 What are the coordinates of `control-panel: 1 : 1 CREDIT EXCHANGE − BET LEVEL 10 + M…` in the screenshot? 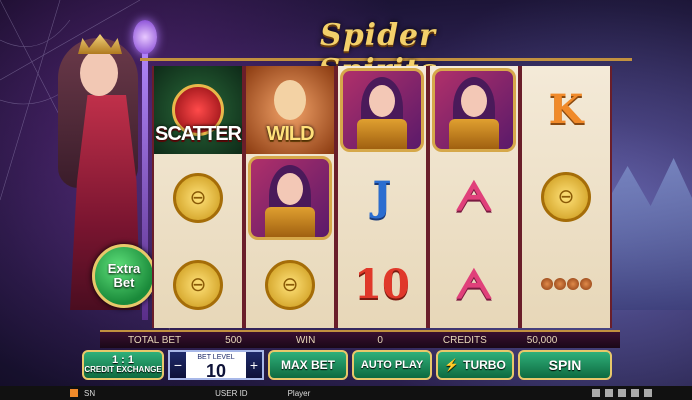 It's located at (352, 365).